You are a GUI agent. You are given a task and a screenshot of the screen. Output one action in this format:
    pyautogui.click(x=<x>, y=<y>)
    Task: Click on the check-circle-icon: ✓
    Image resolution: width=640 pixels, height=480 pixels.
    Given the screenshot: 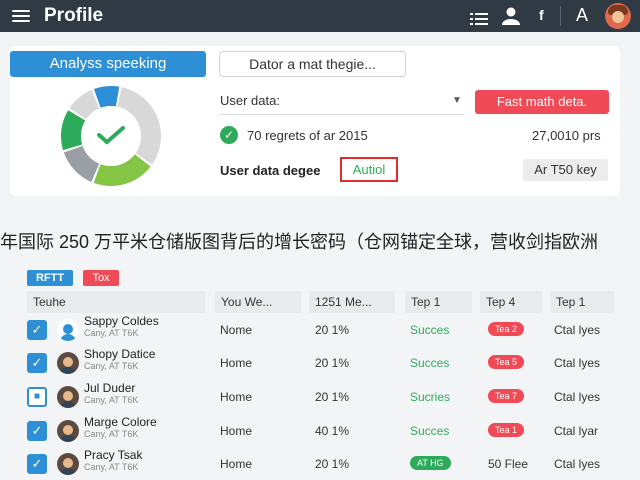 What is the action you would take?
    pyautogui.click(x=229, y=135)
    